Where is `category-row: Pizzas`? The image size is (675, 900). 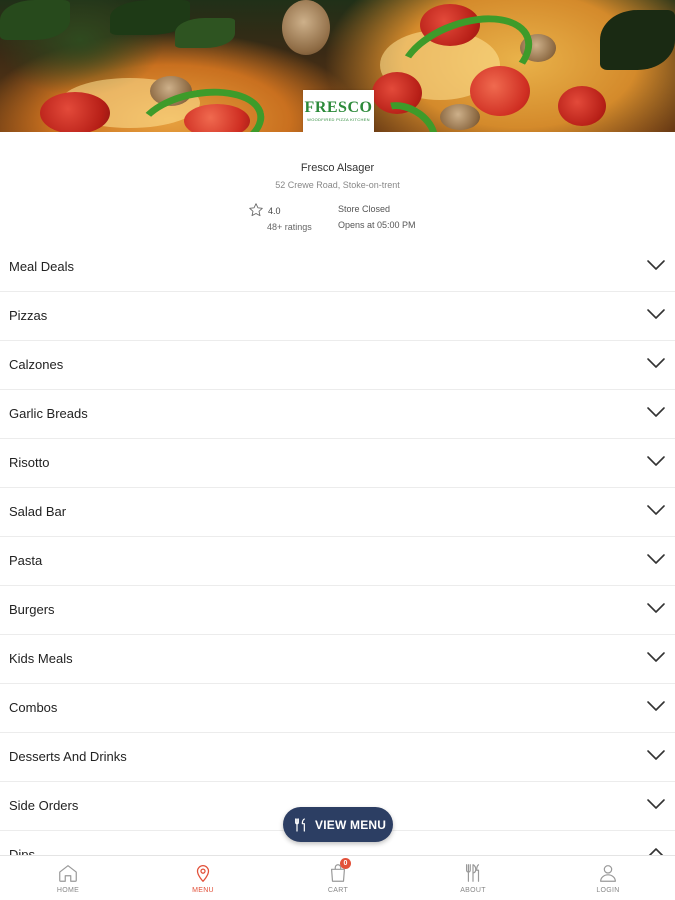 category-row: Pizzas is located at coordinates (337, 316).